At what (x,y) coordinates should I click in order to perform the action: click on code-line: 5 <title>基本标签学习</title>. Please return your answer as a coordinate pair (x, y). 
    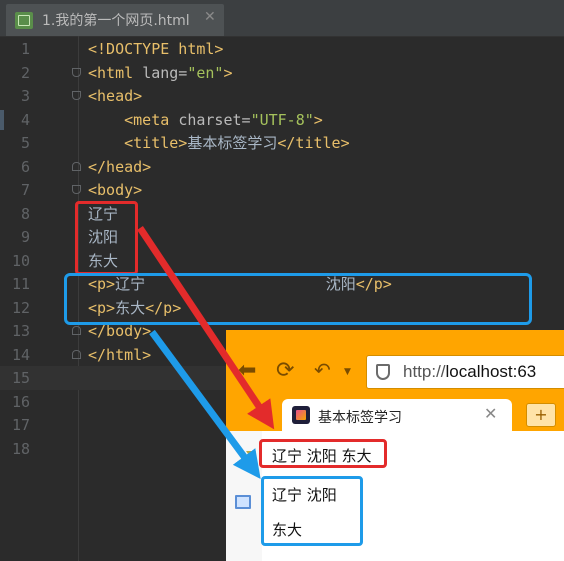
    Looking at the image, I should click on (282, 143).